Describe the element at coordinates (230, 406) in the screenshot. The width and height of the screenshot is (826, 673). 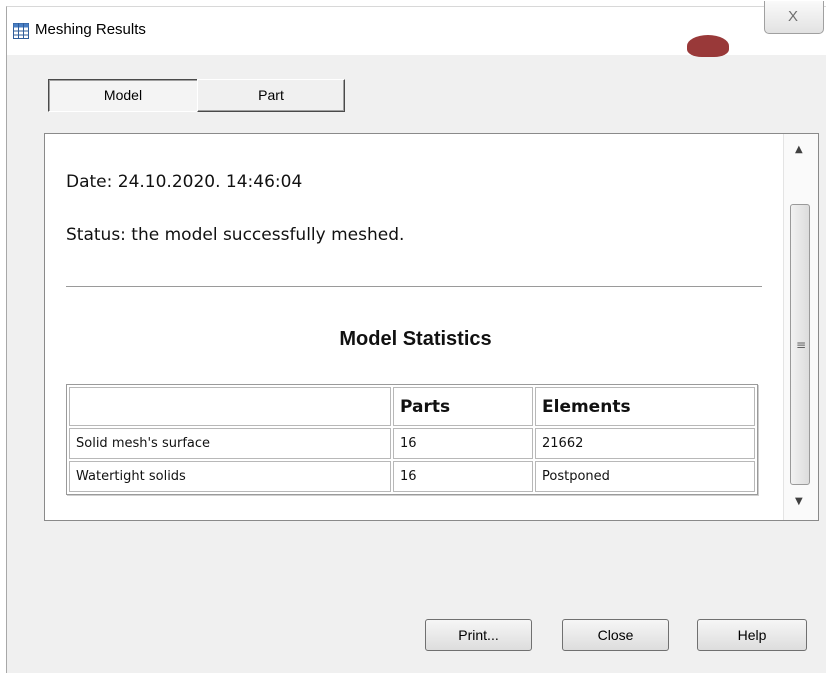
I see `header-cell-label` at that location.